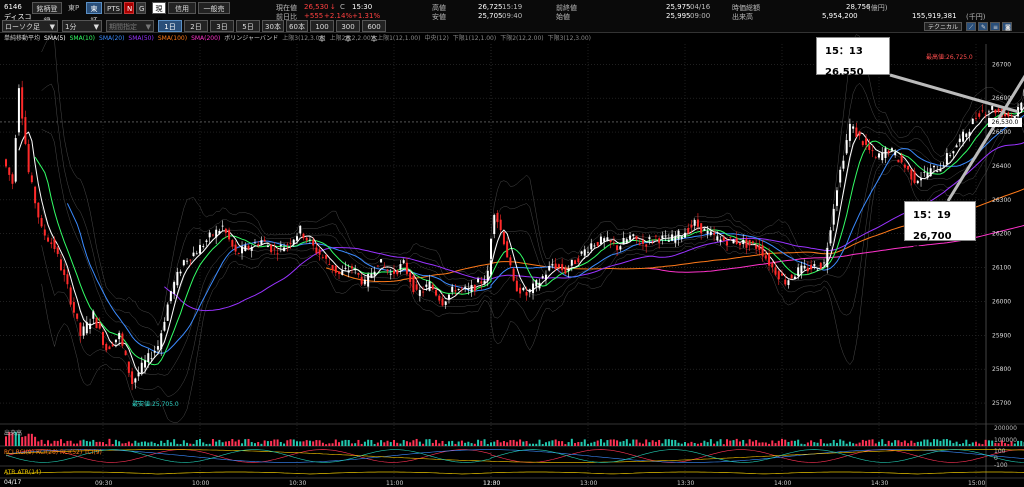 This screenshot has width=1024, height=487. I want to click on x-tick-label: 14:30, so click(879, 483).